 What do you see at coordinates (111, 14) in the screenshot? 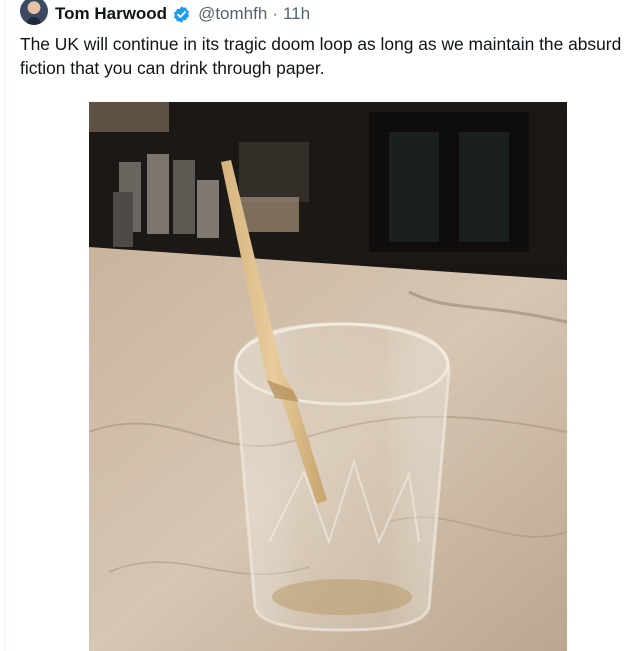
I see `author-name: Tom Harwood` at bounding box center [111, 14].